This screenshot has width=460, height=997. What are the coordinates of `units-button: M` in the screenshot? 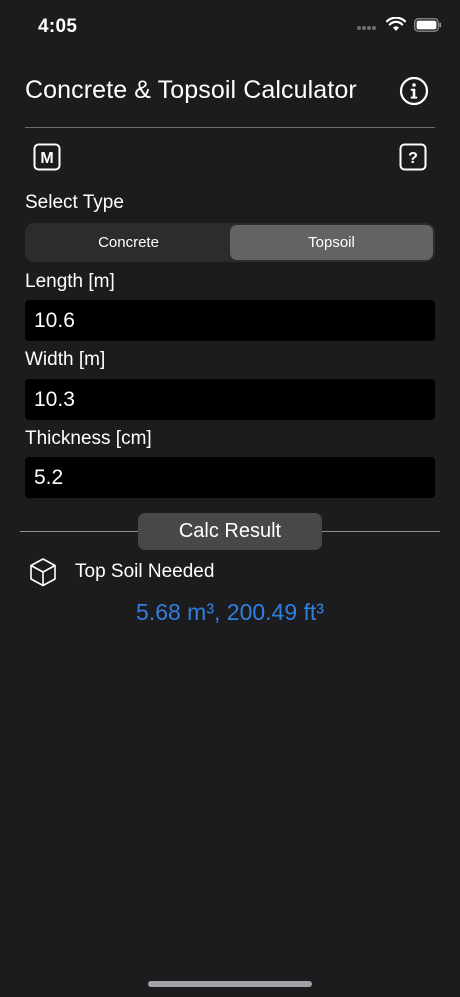 It's located at (47, 157).